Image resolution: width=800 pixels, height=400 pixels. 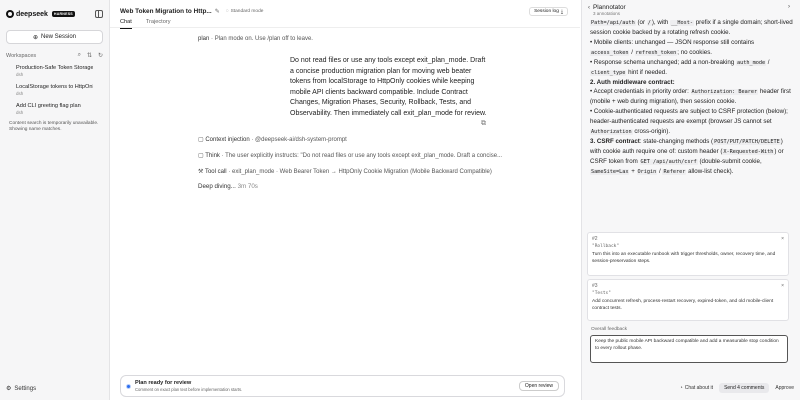 What do you see at coordinates (99, 14) in the screenshot?
I see `sidebar-toggle-icon` at bounding box center [99, 14].